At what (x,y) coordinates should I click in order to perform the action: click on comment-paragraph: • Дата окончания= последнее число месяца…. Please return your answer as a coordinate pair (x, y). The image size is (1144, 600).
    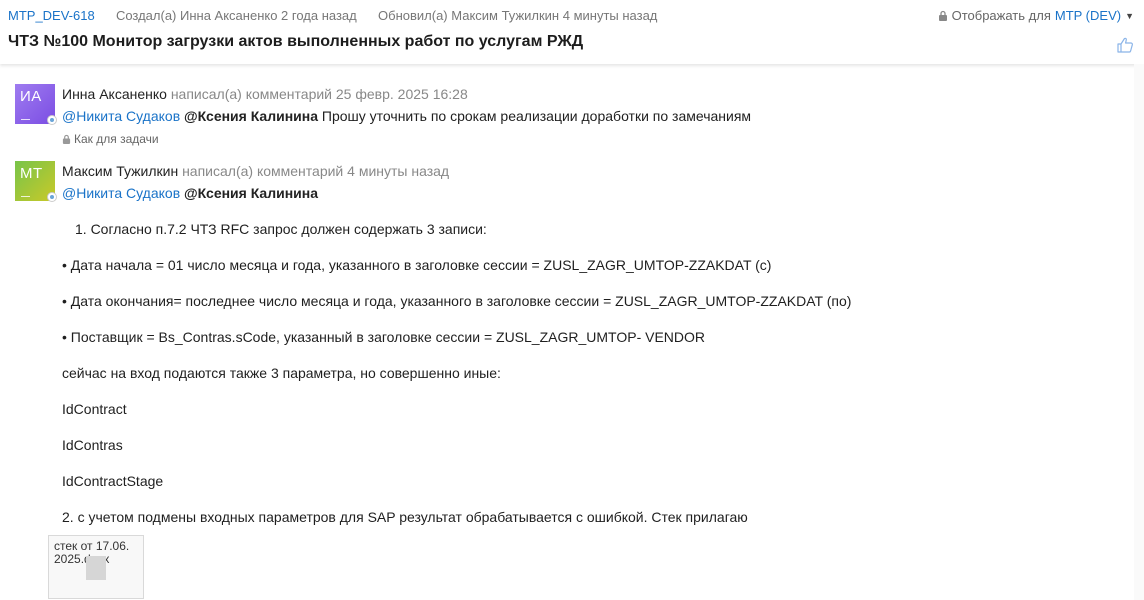
    Looking at the image, I should click on (457, 301).